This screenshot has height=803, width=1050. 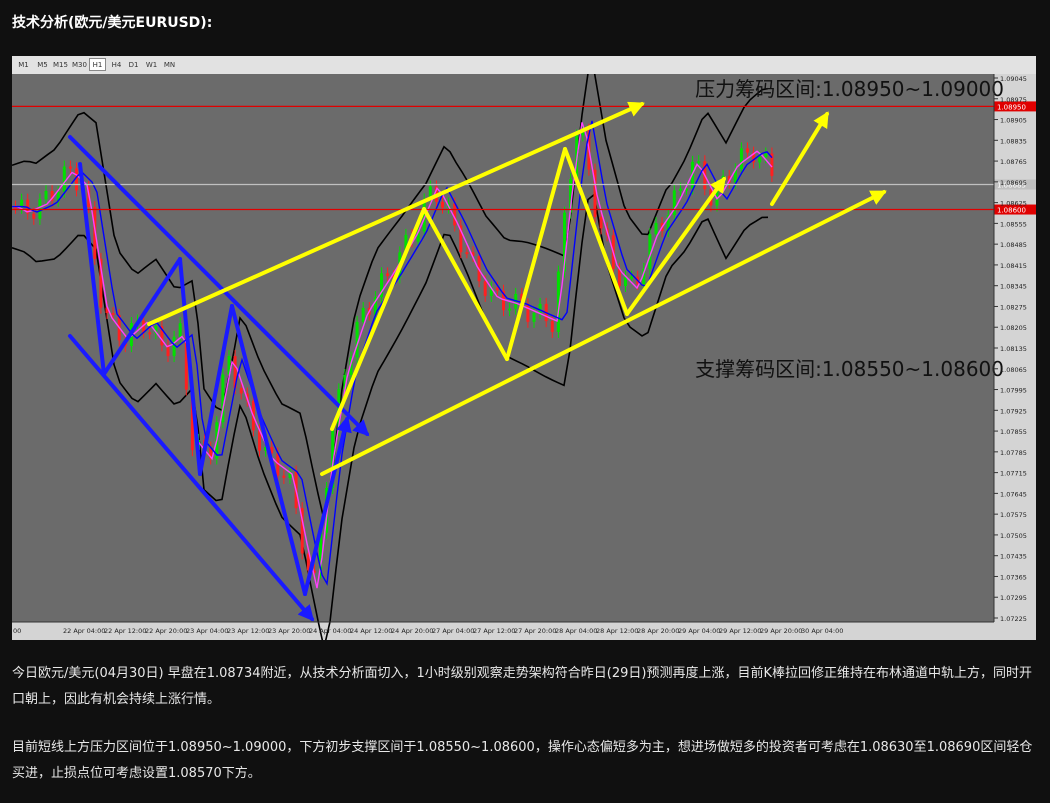 I want to click on price-tick-label: 1.07435, so click(x=1013, y=557).